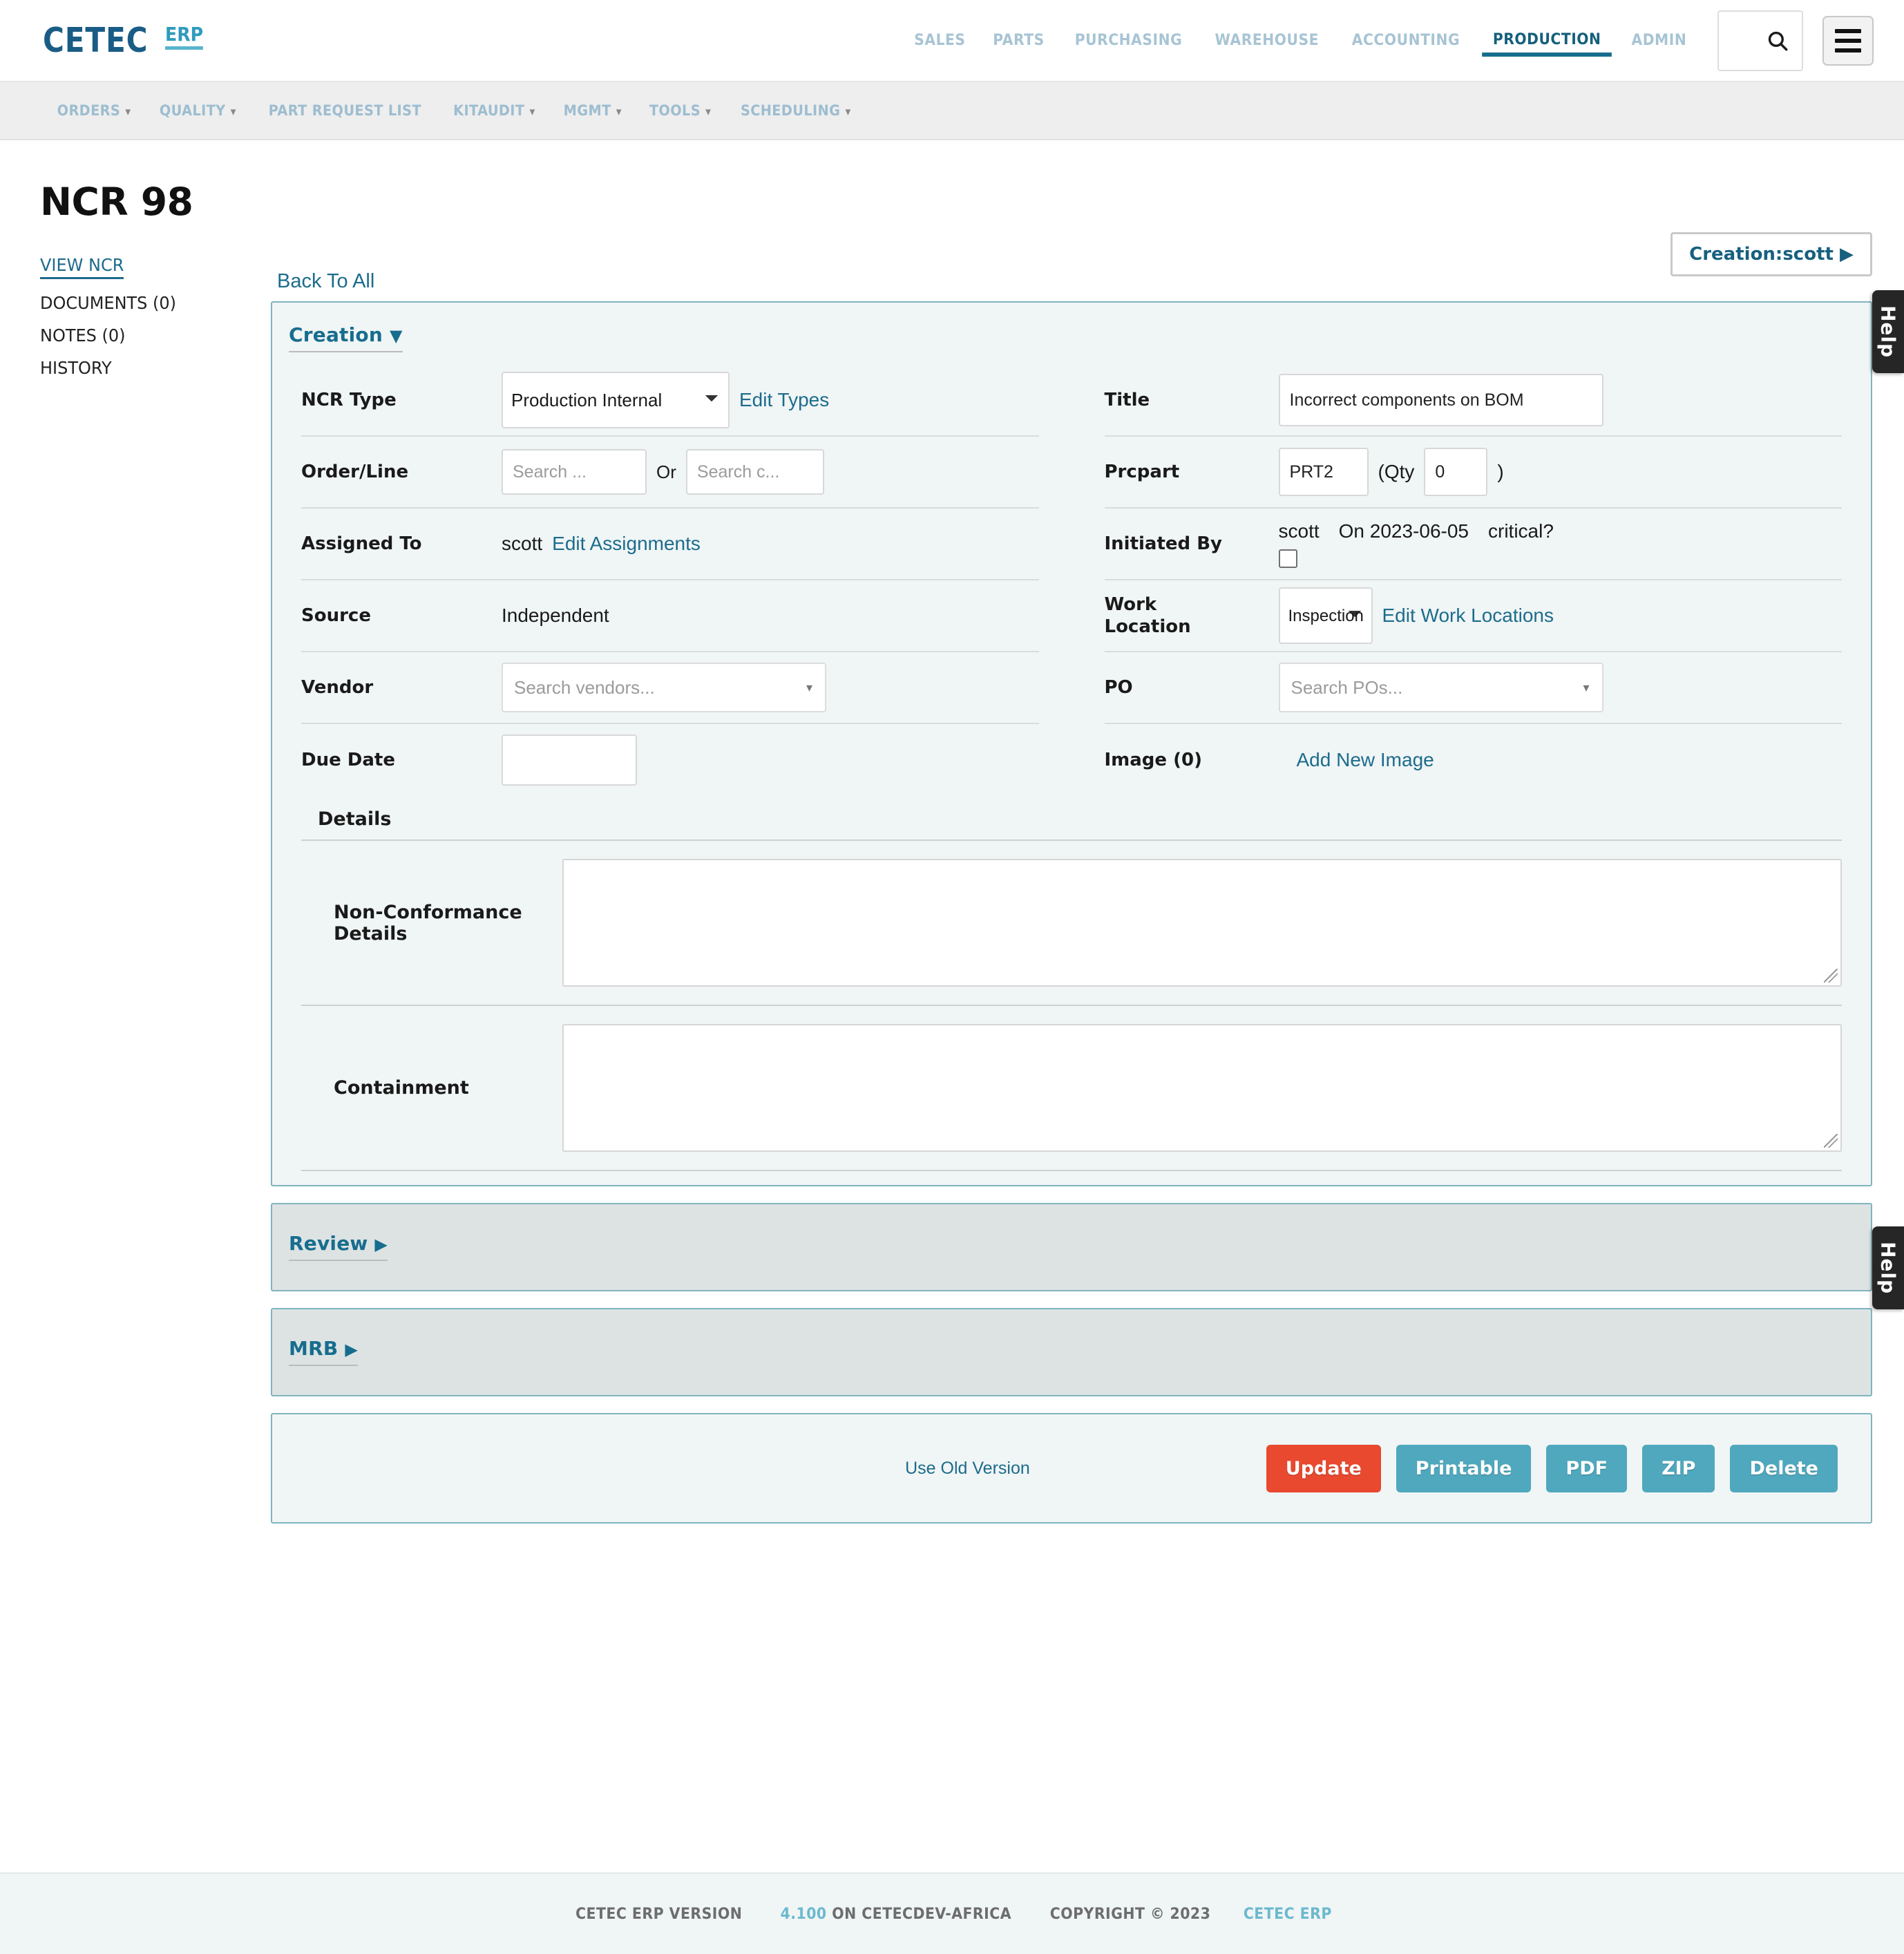  Describe the element at coordinates (1288, 1915) in the screenshot. I see `footer-brand-link: CETEC ERP` at that location.